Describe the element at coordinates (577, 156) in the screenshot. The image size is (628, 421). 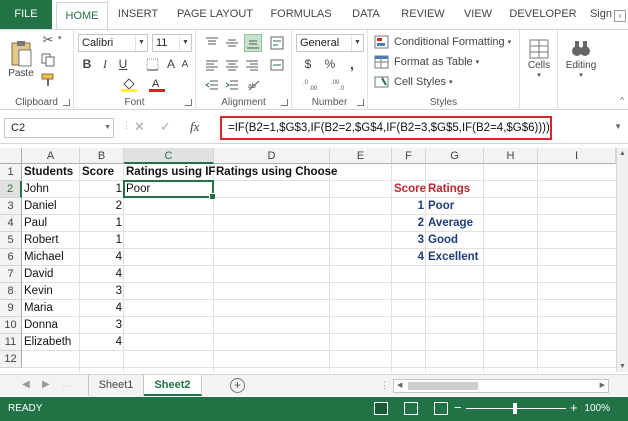
I see `column-header-i: I` at that location.